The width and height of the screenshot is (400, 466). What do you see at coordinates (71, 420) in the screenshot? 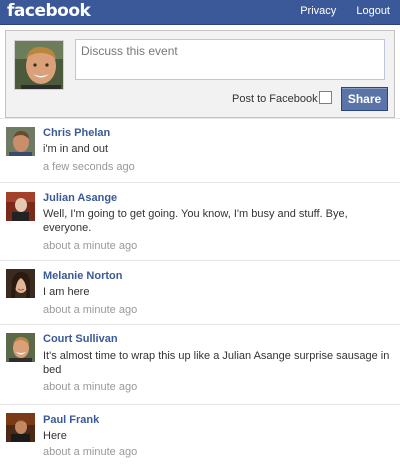
I see `commenter-name: Paul Frank` at bounding box center [71, 420].